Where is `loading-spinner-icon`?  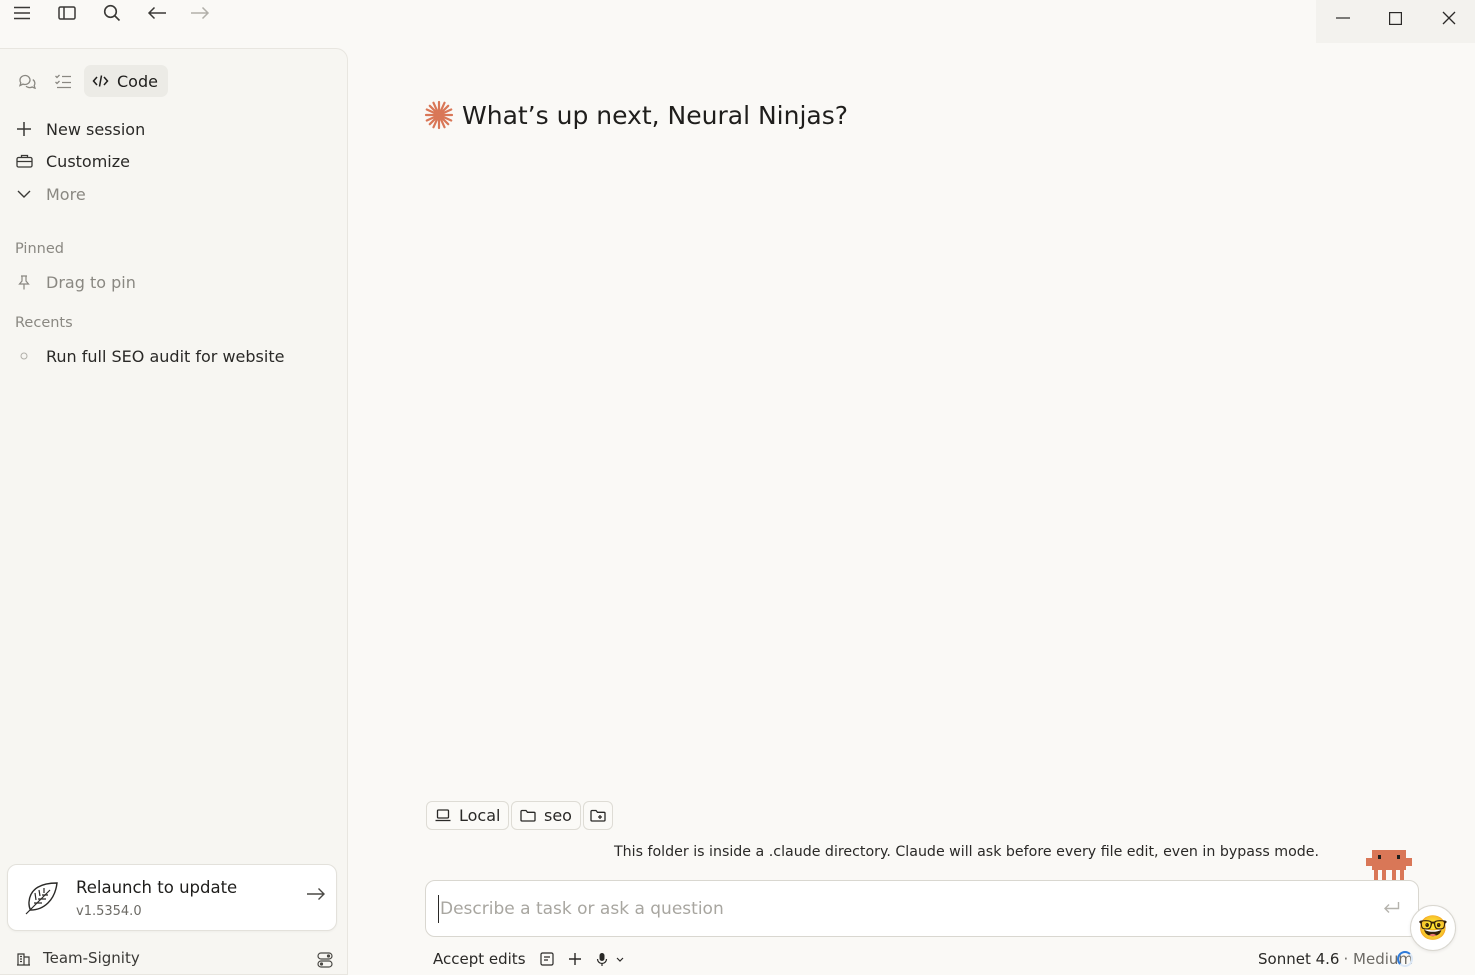
loading-spinner-icon is located at coordinates (1405, 959).